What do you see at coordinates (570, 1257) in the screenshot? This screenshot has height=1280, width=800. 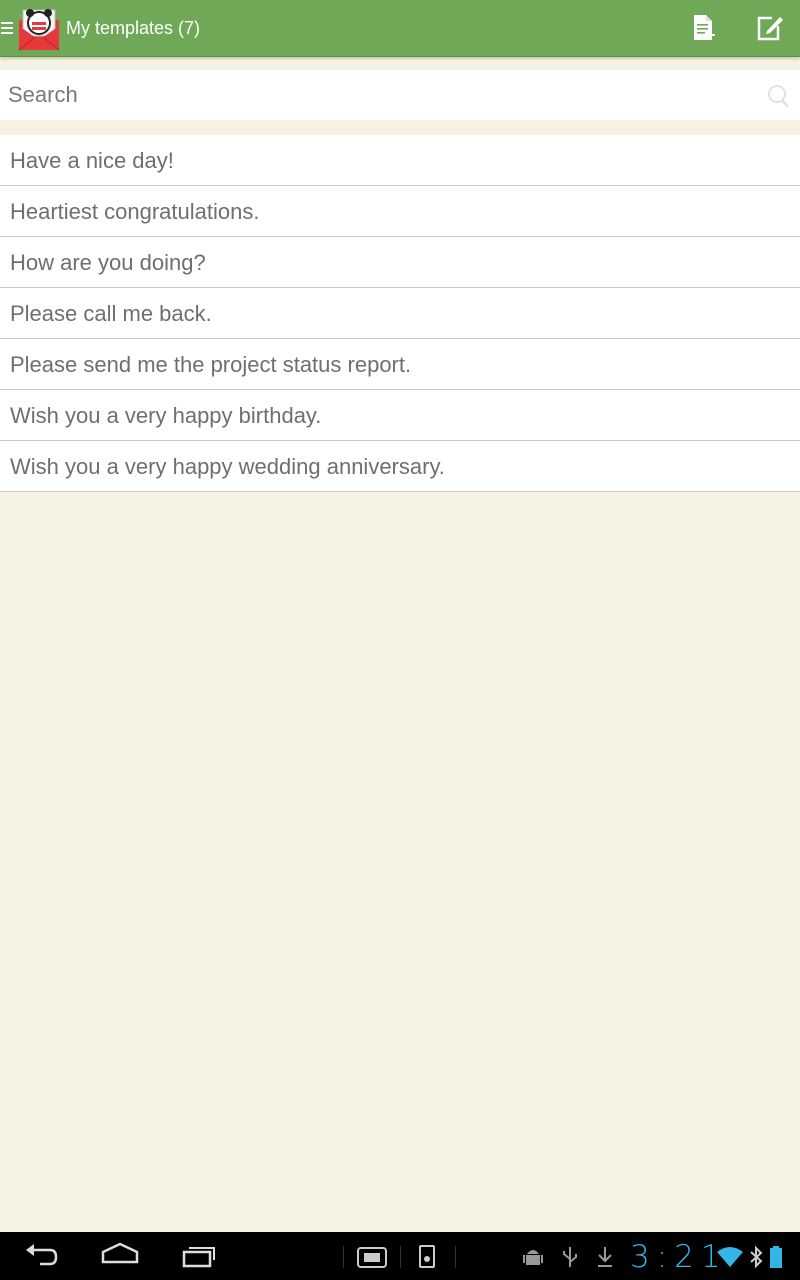 I see `usb-icon` at bounding box center [570, 1257].